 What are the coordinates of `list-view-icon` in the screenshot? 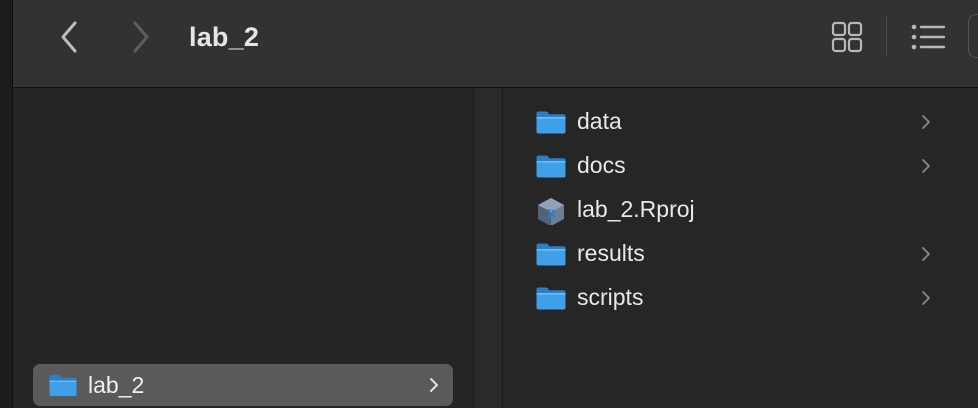 It's located at (928, 37).